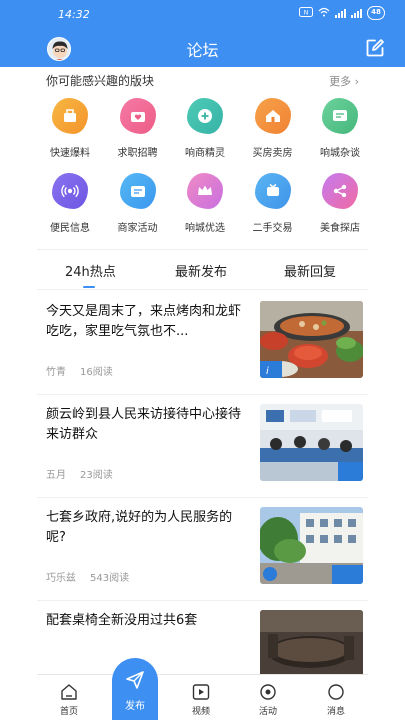  I want to click on calendar-icon, so click(137, 191).